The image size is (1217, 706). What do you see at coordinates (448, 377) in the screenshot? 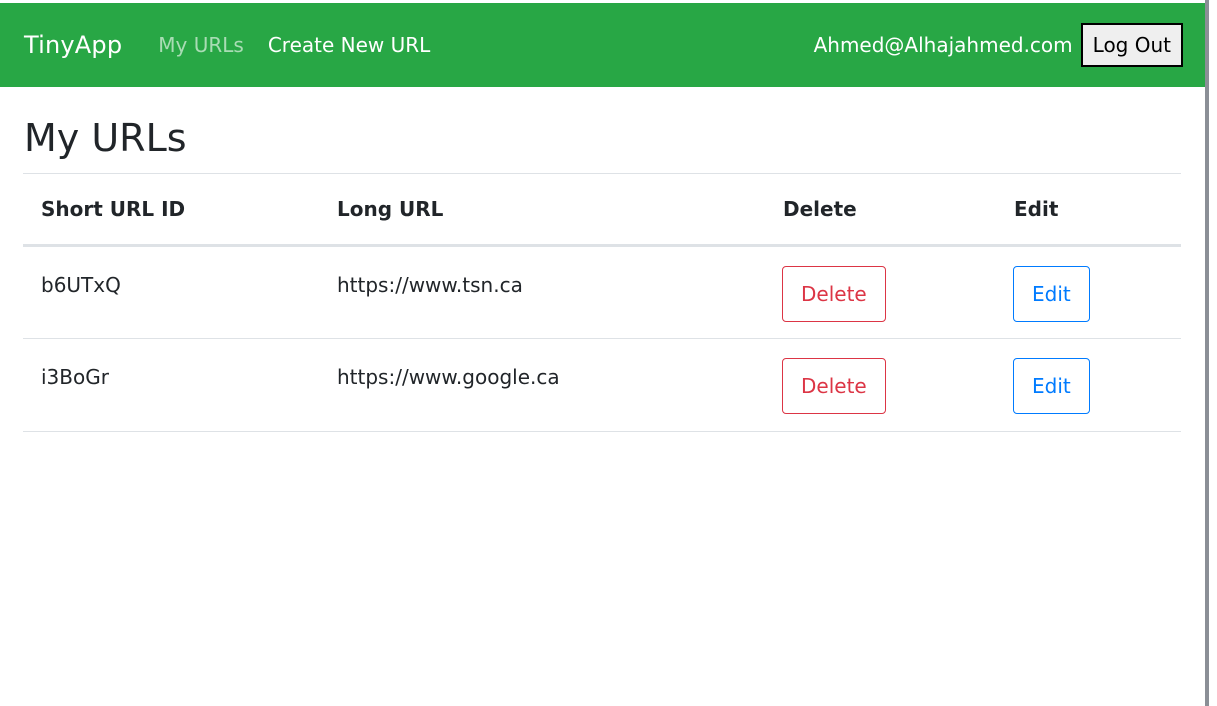
I see `long-url: https://www.google.ca` at bounding box center [448, 377].